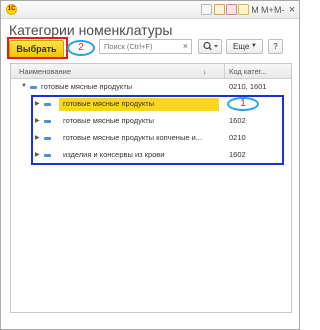 This screenshot has height=330, width=320. I want to click on memory-minus-button: M-, so click(279, 10).